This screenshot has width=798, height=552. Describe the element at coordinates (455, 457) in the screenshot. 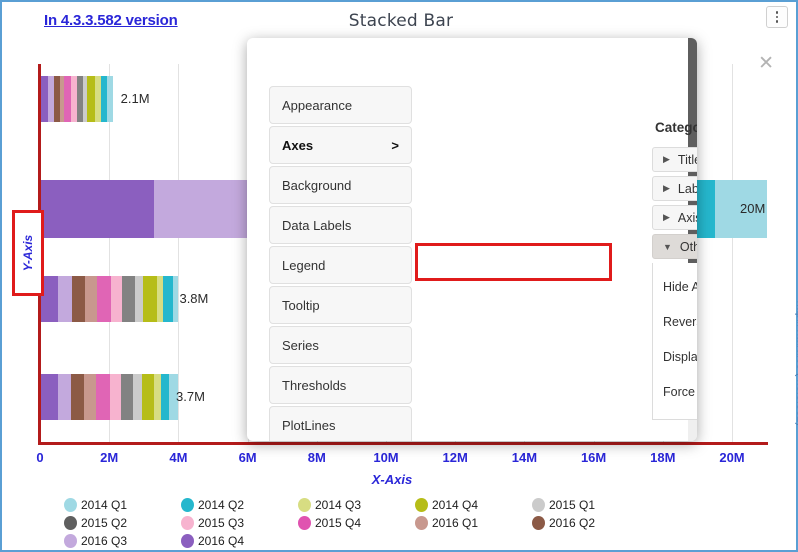

I see `x-axis-tick-label: 12M` at that location.